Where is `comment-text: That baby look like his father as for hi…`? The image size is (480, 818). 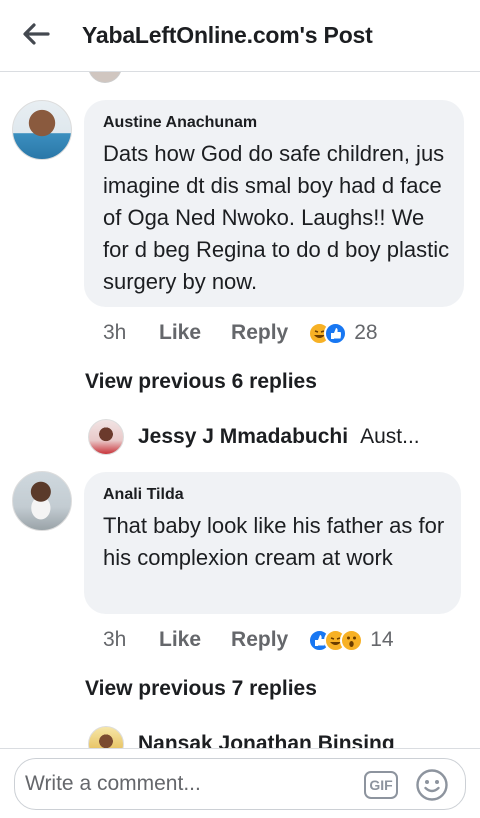
comment-text: That baby look like his father as for hi… is located at coordinates (274, 541).